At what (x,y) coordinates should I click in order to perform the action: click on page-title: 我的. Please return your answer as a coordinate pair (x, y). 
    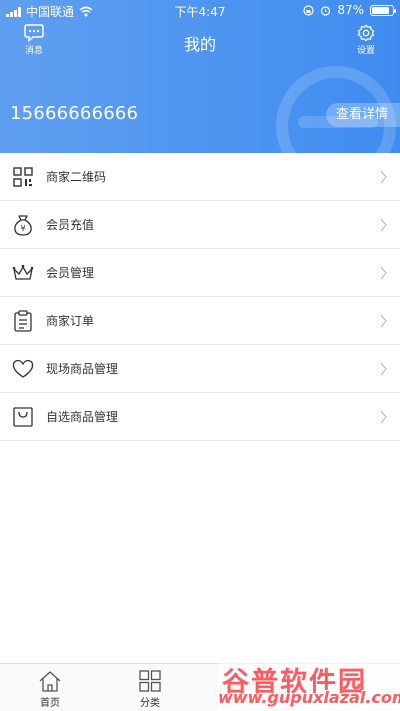
    Looking at the image, I should click on (199, 44).